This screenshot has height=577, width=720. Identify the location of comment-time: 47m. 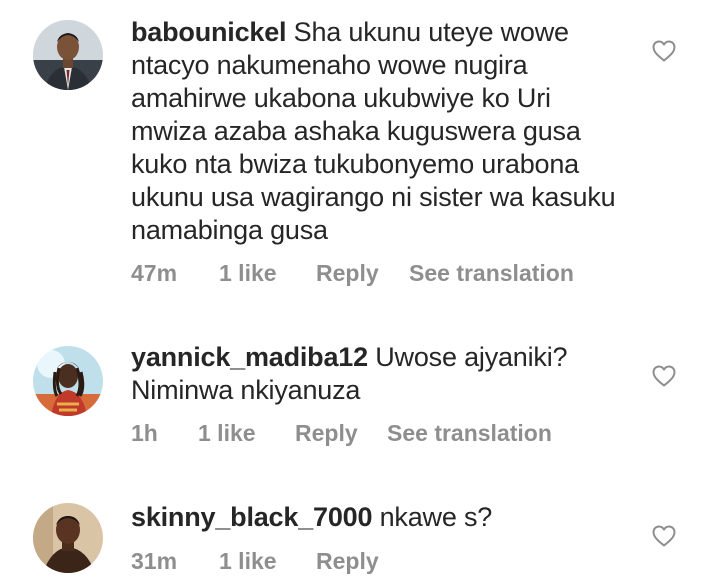
(154, 273).